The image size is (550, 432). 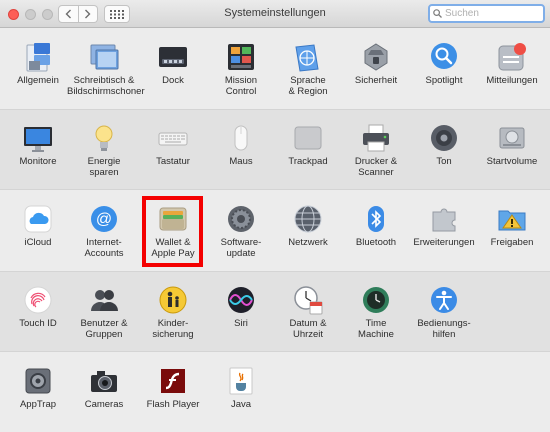 What do you see at coordinates (376, 242) in the screenshot?
I see `pane-label: Bluetooth` at bounding box center [376, 242].